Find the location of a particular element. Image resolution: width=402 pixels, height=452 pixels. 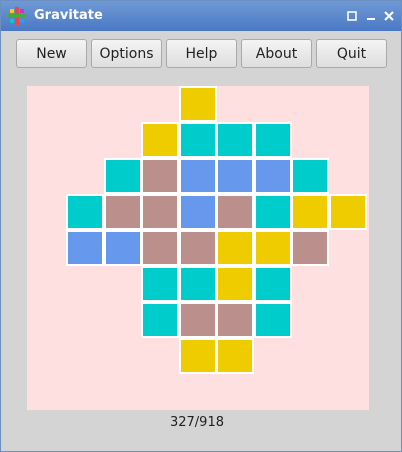

maximize-icon is located at coordinates (352, 16).